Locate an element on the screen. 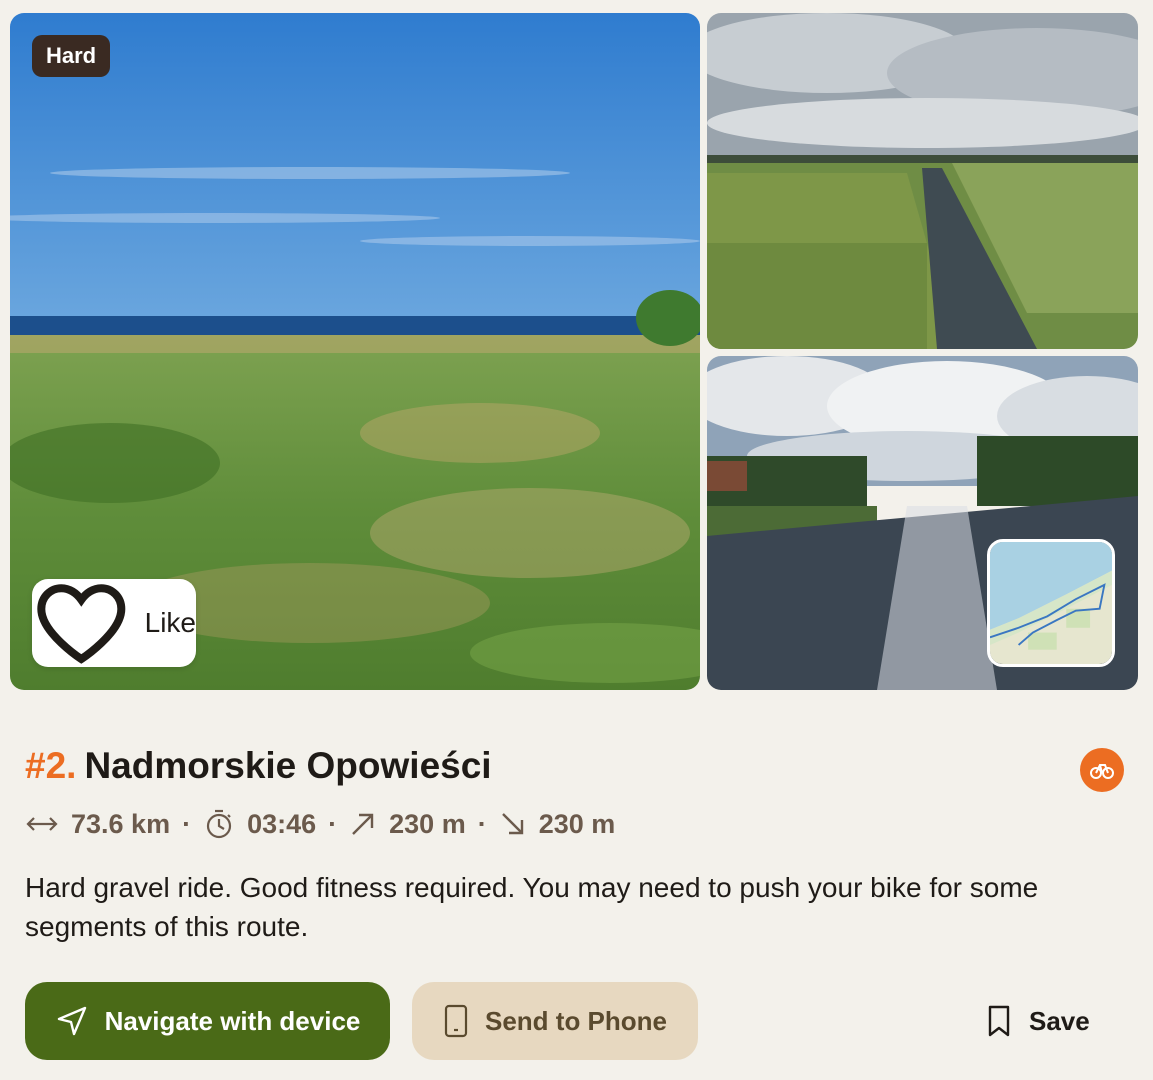 The image size is (1153, 1080). route-map-image is located at coordinates (1051, 603).